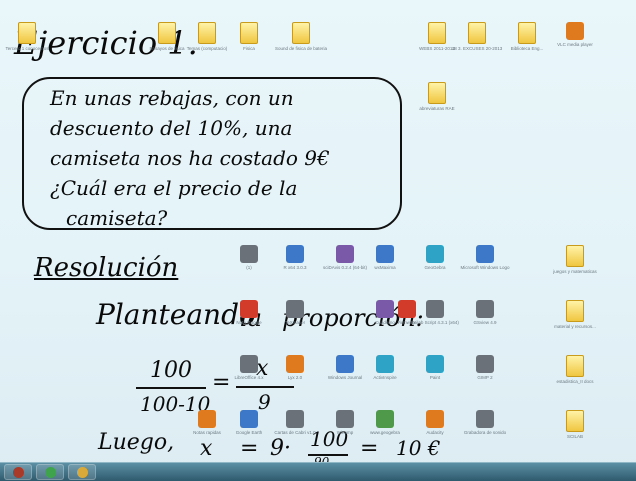  Describe the element at coordinates (136, 442) in the screenshot. I see `luego-text: Luego,` at that location.